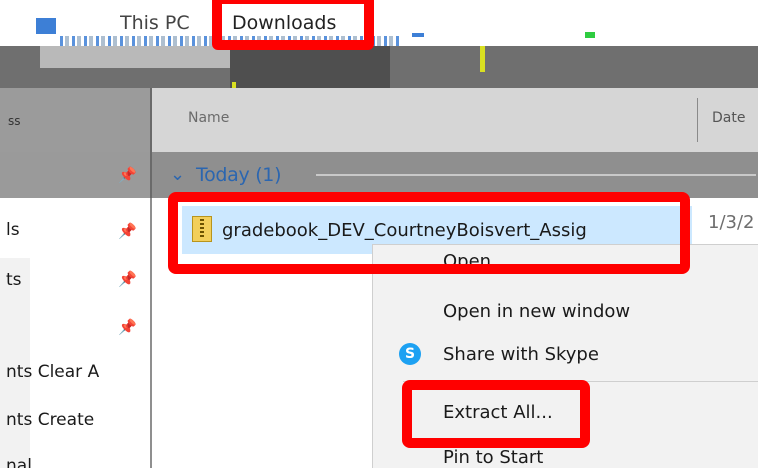  I want to click on group-divider-line, so click(536, 175).